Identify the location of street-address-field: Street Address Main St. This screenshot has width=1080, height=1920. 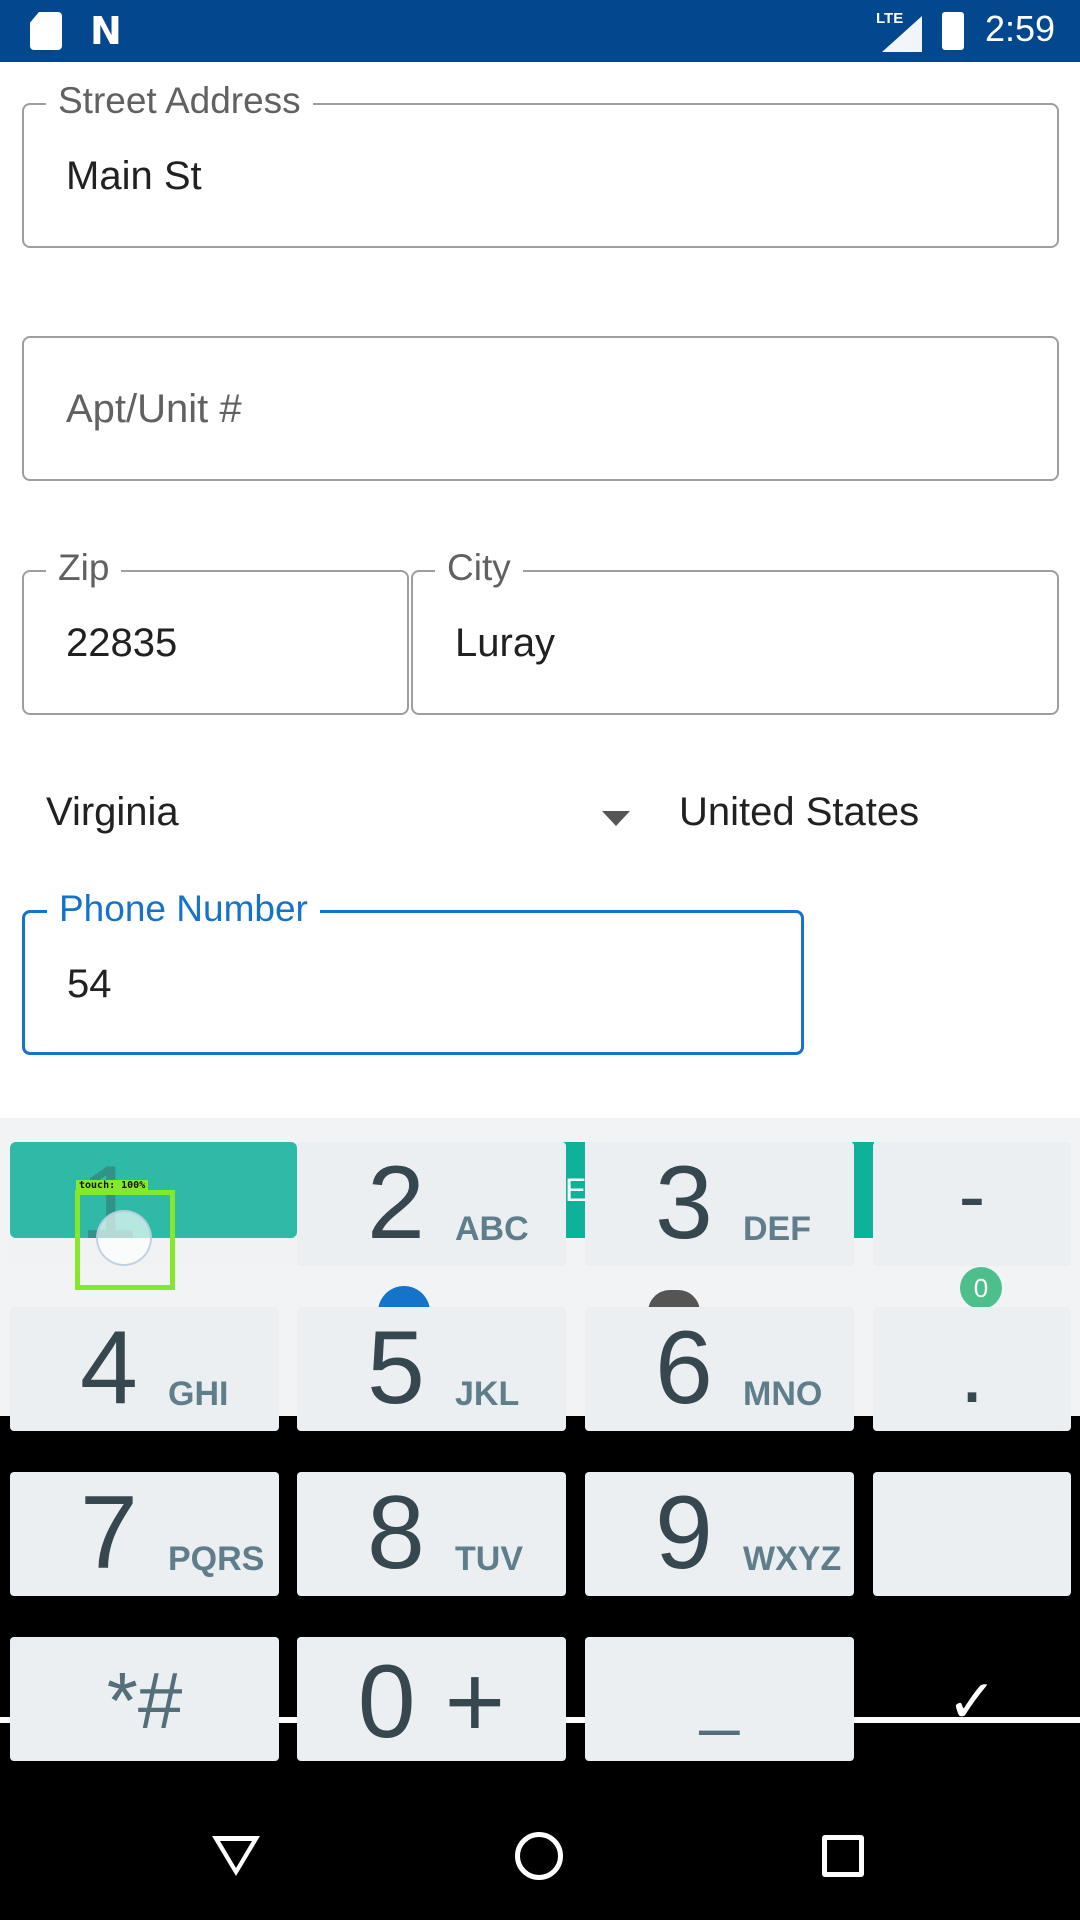
(540, 163).